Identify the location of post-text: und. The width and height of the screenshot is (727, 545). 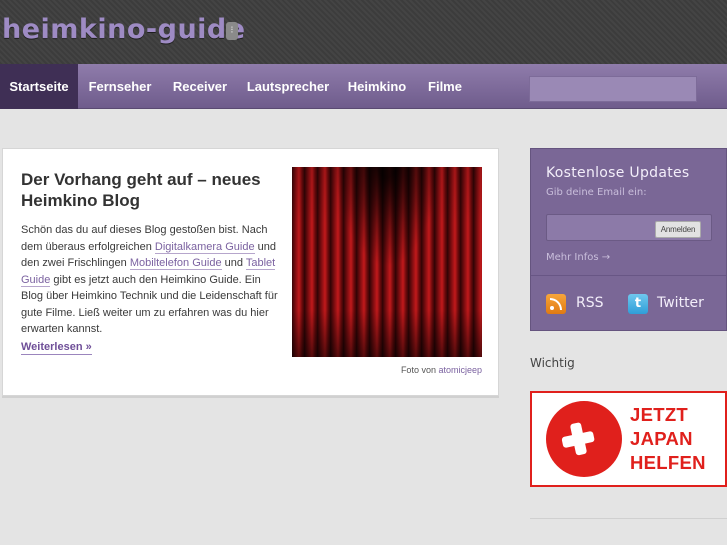
(233, 263).